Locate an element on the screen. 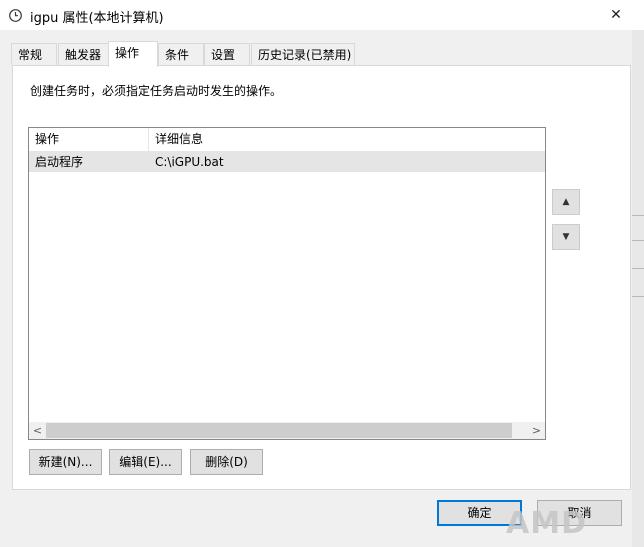 Image resolution: width=644 pixels, height=547 pixels. scroll-right-icon: > is located at coordinates (536, 430).